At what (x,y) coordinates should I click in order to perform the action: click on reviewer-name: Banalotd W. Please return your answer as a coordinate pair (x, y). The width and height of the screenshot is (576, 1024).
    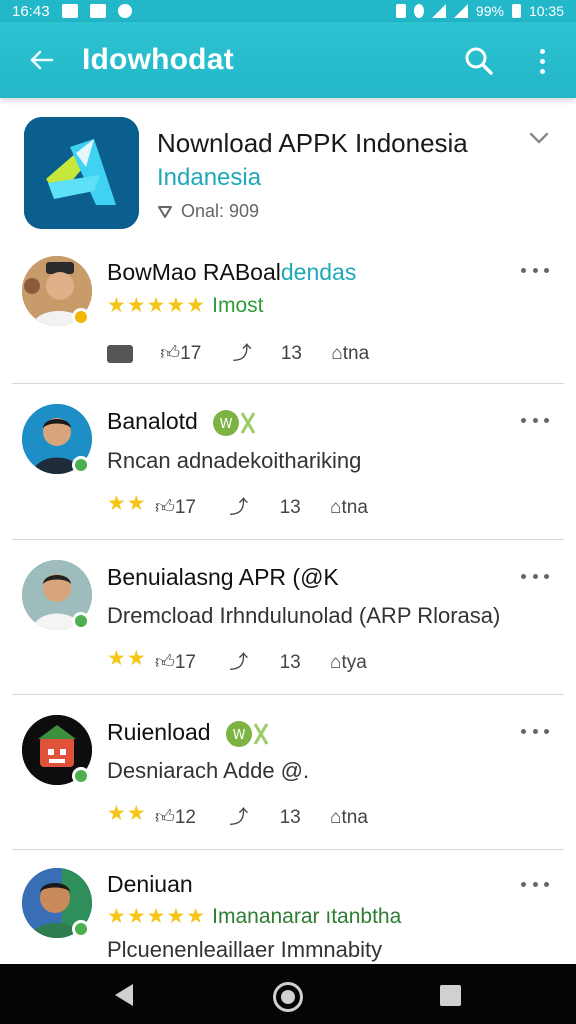
    Looking at the image, I should click on (182, 422).